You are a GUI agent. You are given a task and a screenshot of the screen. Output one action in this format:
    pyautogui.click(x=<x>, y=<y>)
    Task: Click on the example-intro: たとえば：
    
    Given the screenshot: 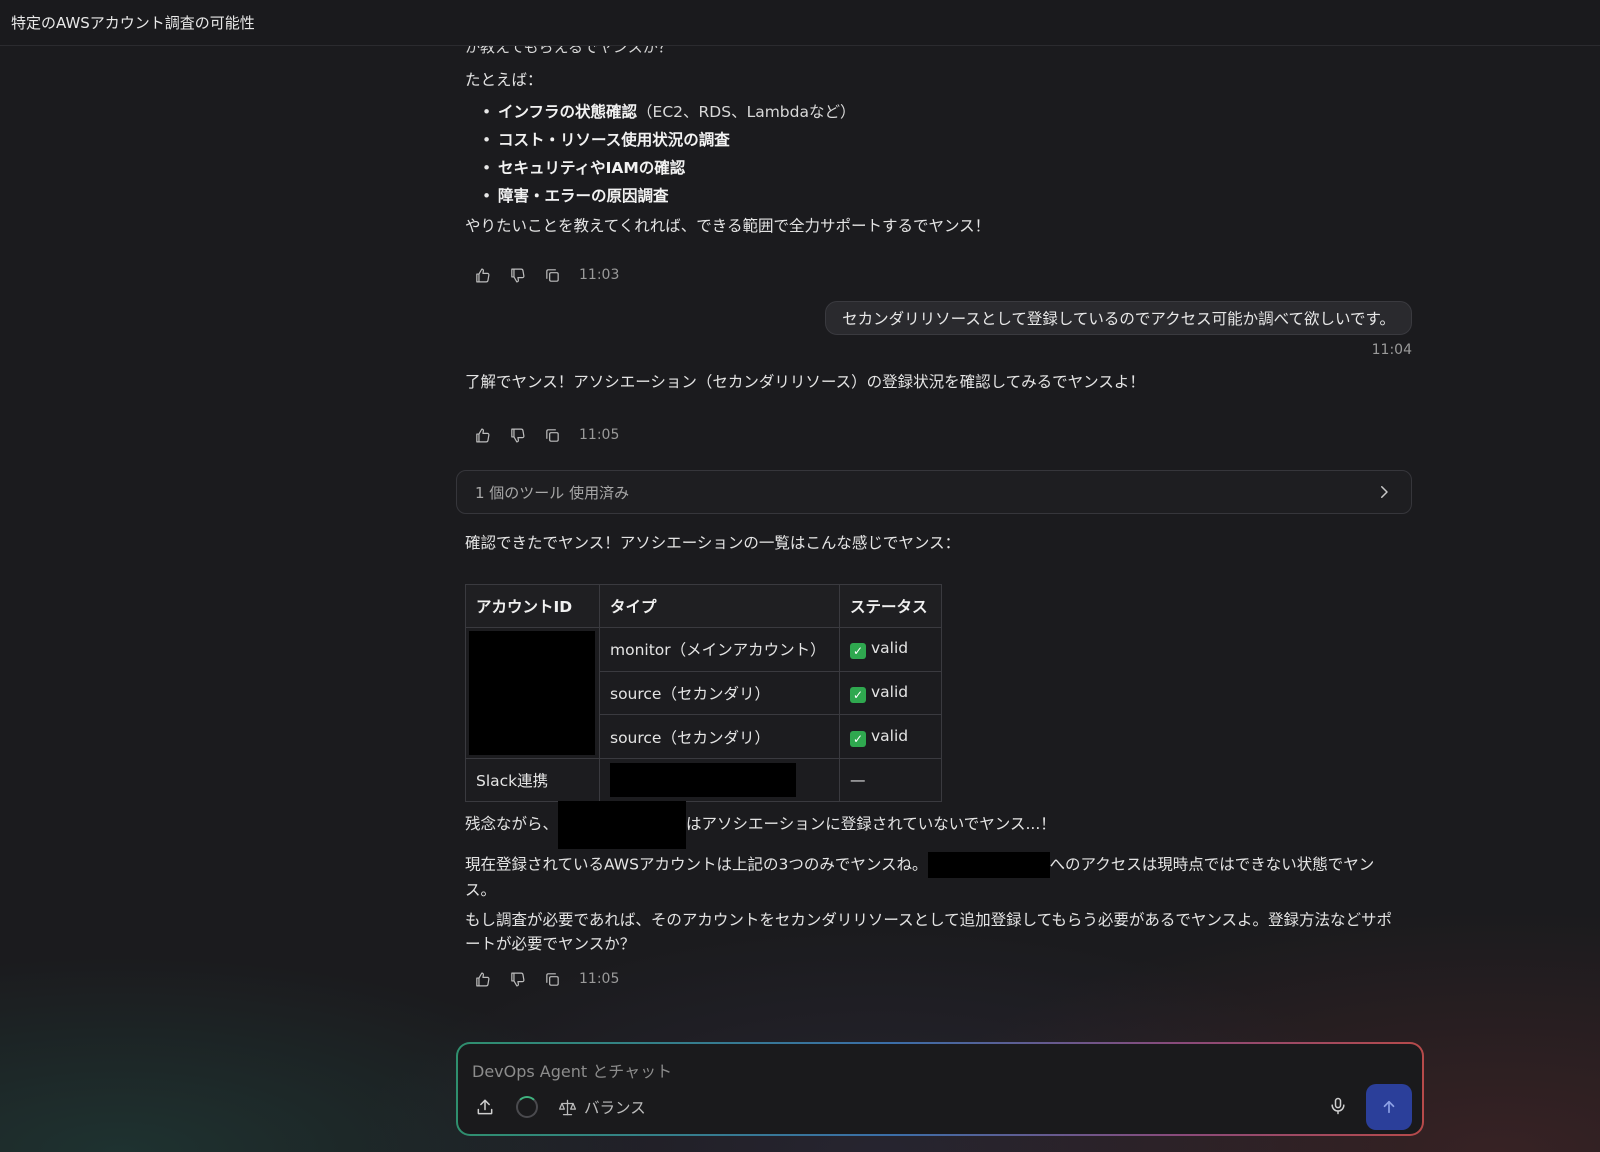 What is the action you would take?
    pyautogui.click(x=504, y=80)
    